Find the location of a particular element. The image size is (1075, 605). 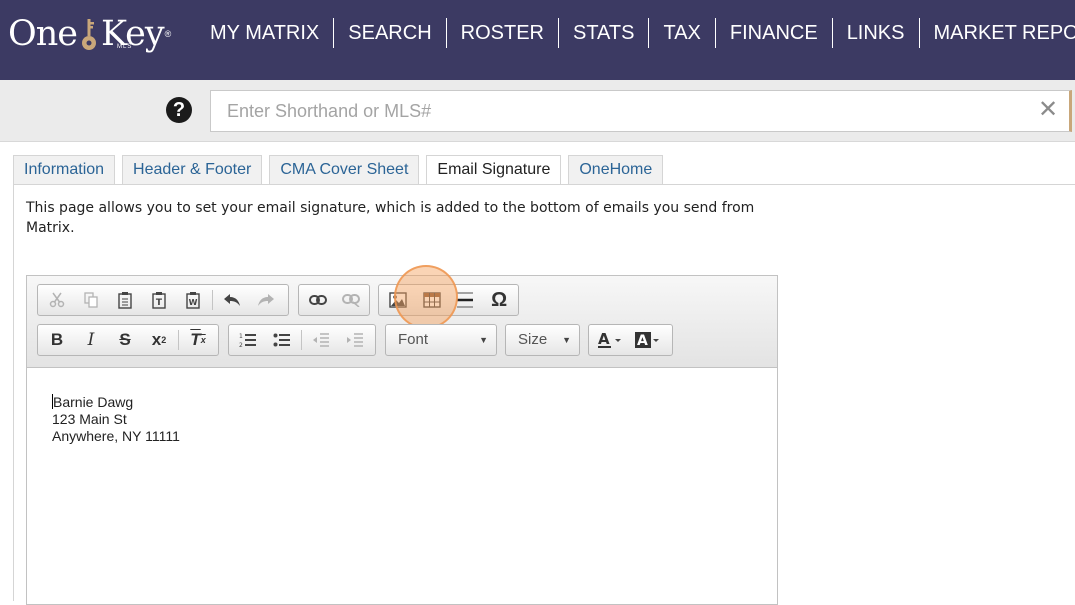

key-icon is located at coordinates (89, 34).